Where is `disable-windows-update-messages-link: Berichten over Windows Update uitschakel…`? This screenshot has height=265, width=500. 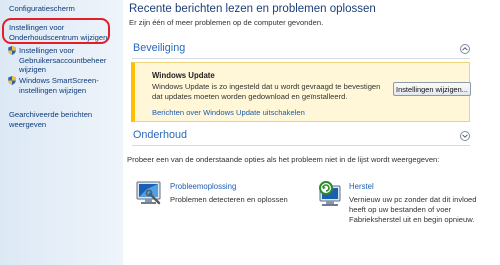
disable-windows-update-messages-link: Berichten over Windows Update uitschakel… is located at coordinates (228, 112).